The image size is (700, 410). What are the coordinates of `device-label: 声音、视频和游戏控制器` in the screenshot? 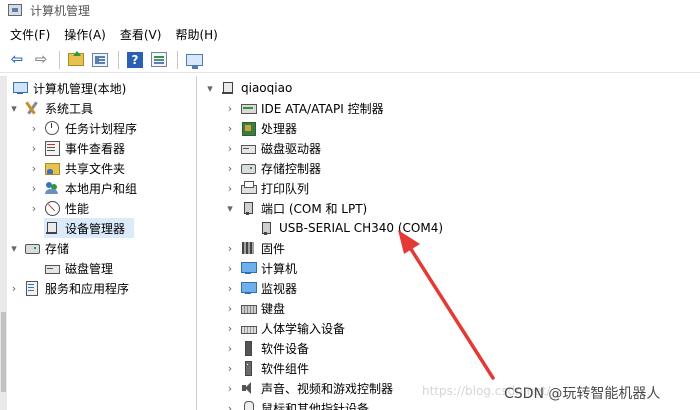 It's located at (327, 388).